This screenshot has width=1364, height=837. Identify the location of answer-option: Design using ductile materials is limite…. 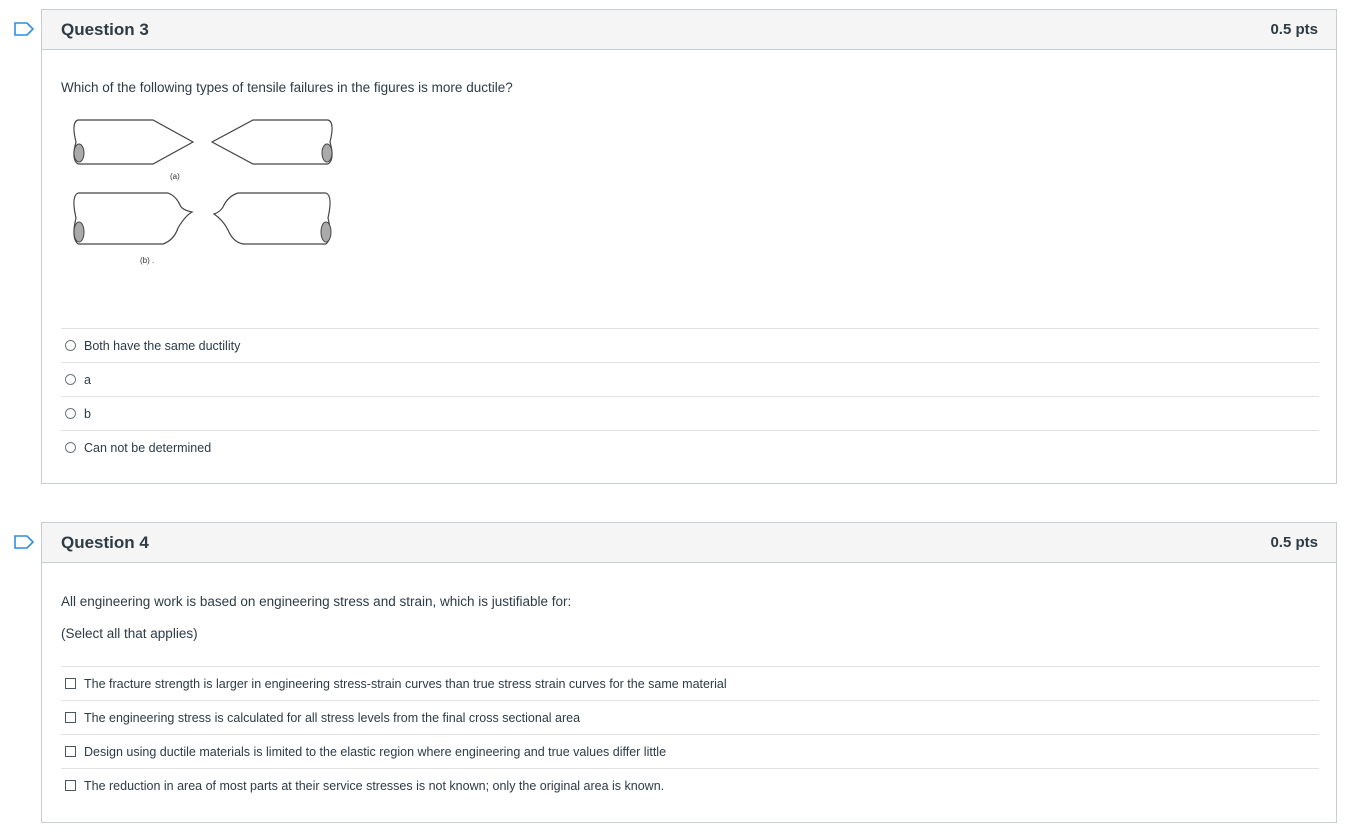
(690, 751).